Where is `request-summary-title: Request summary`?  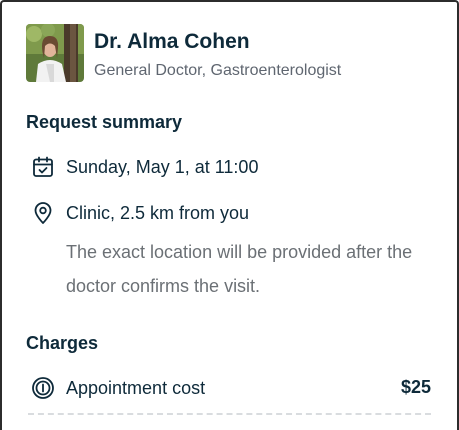 request-summary-title: Request summary is located at coordinates (104, 122).